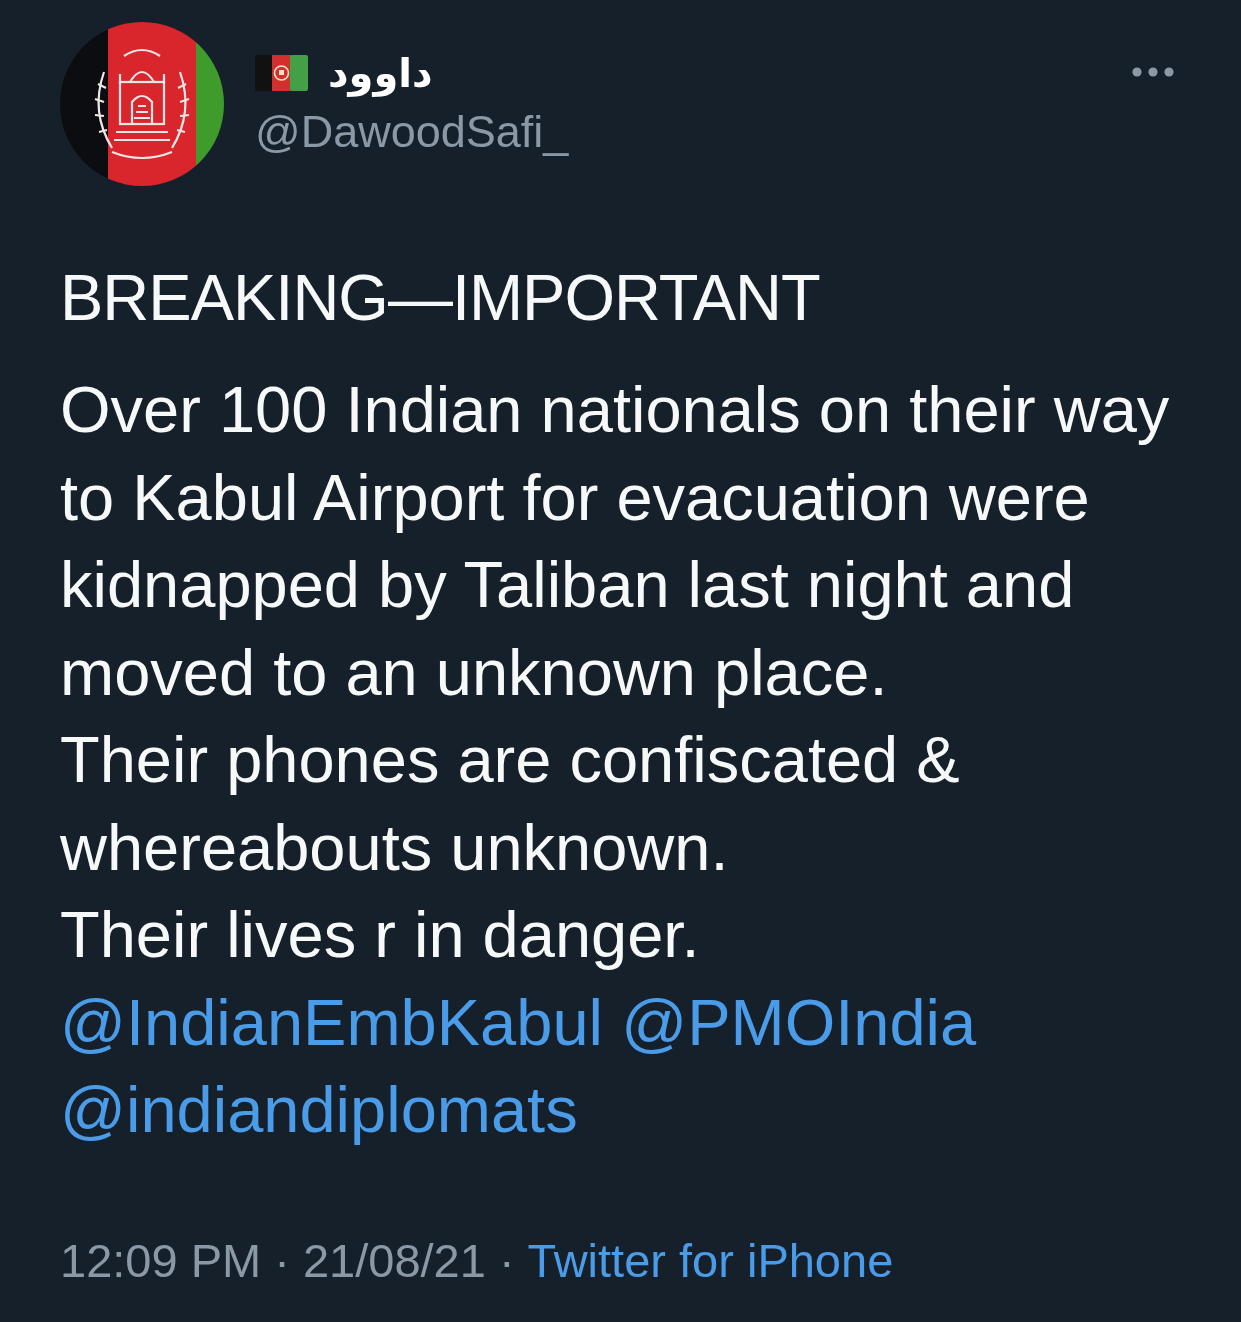  What do you see at coordinates (281, 73) in the screenshot?
I see `flag-icon` at bounding box center [281, 73].